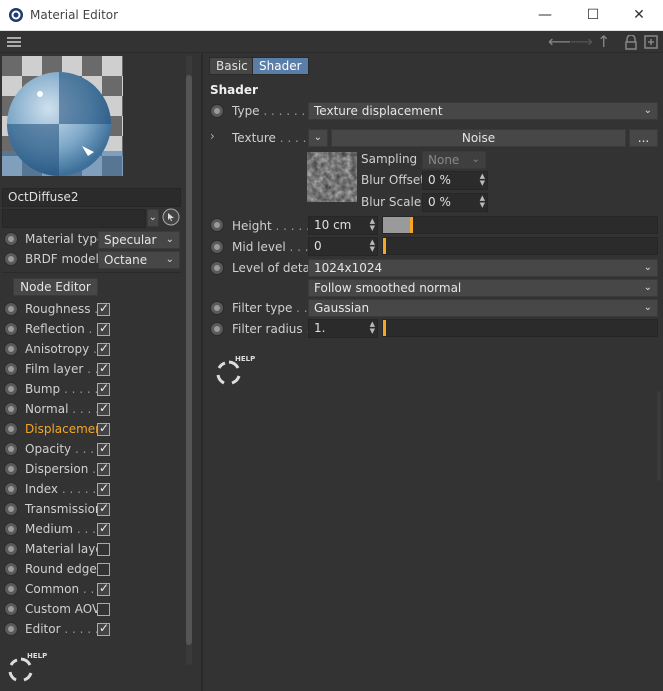  I want to click on material-name-field: OctDiffuse2, so click(91, 197).